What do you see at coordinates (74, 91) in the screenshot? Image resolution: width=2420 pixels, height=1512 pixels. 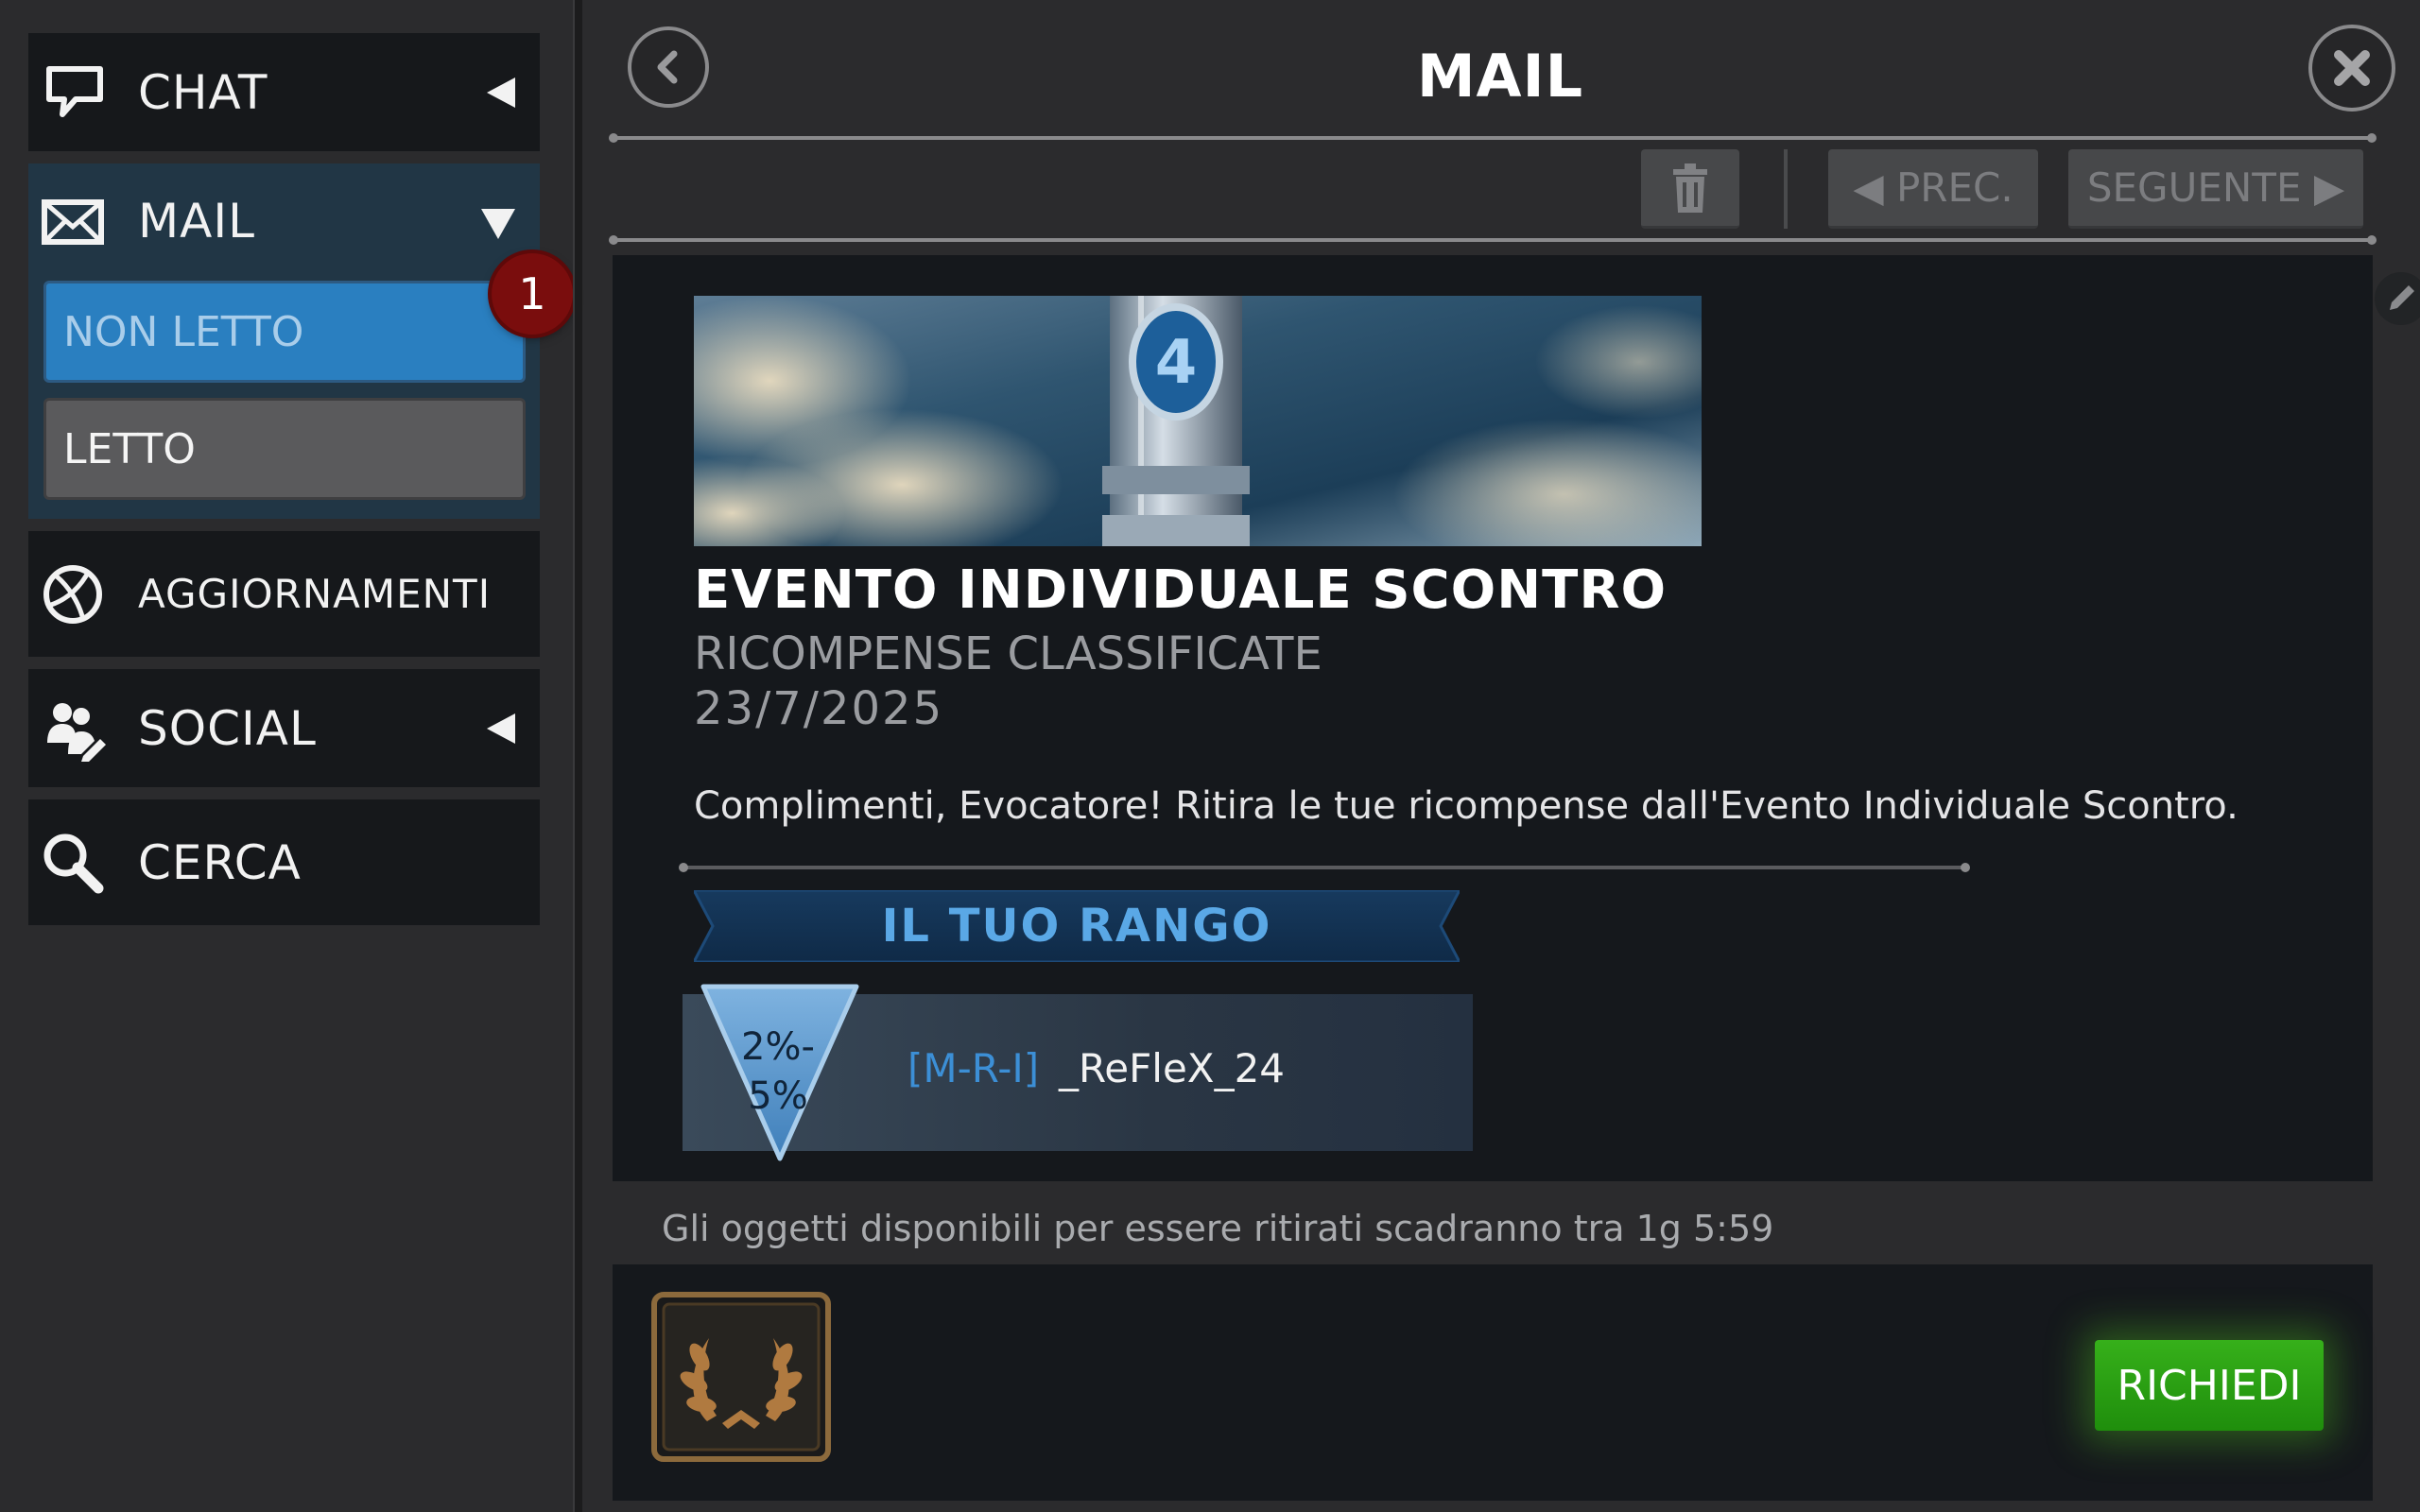 I see `speech-bubble-icon` at bounding box center [74, 91].